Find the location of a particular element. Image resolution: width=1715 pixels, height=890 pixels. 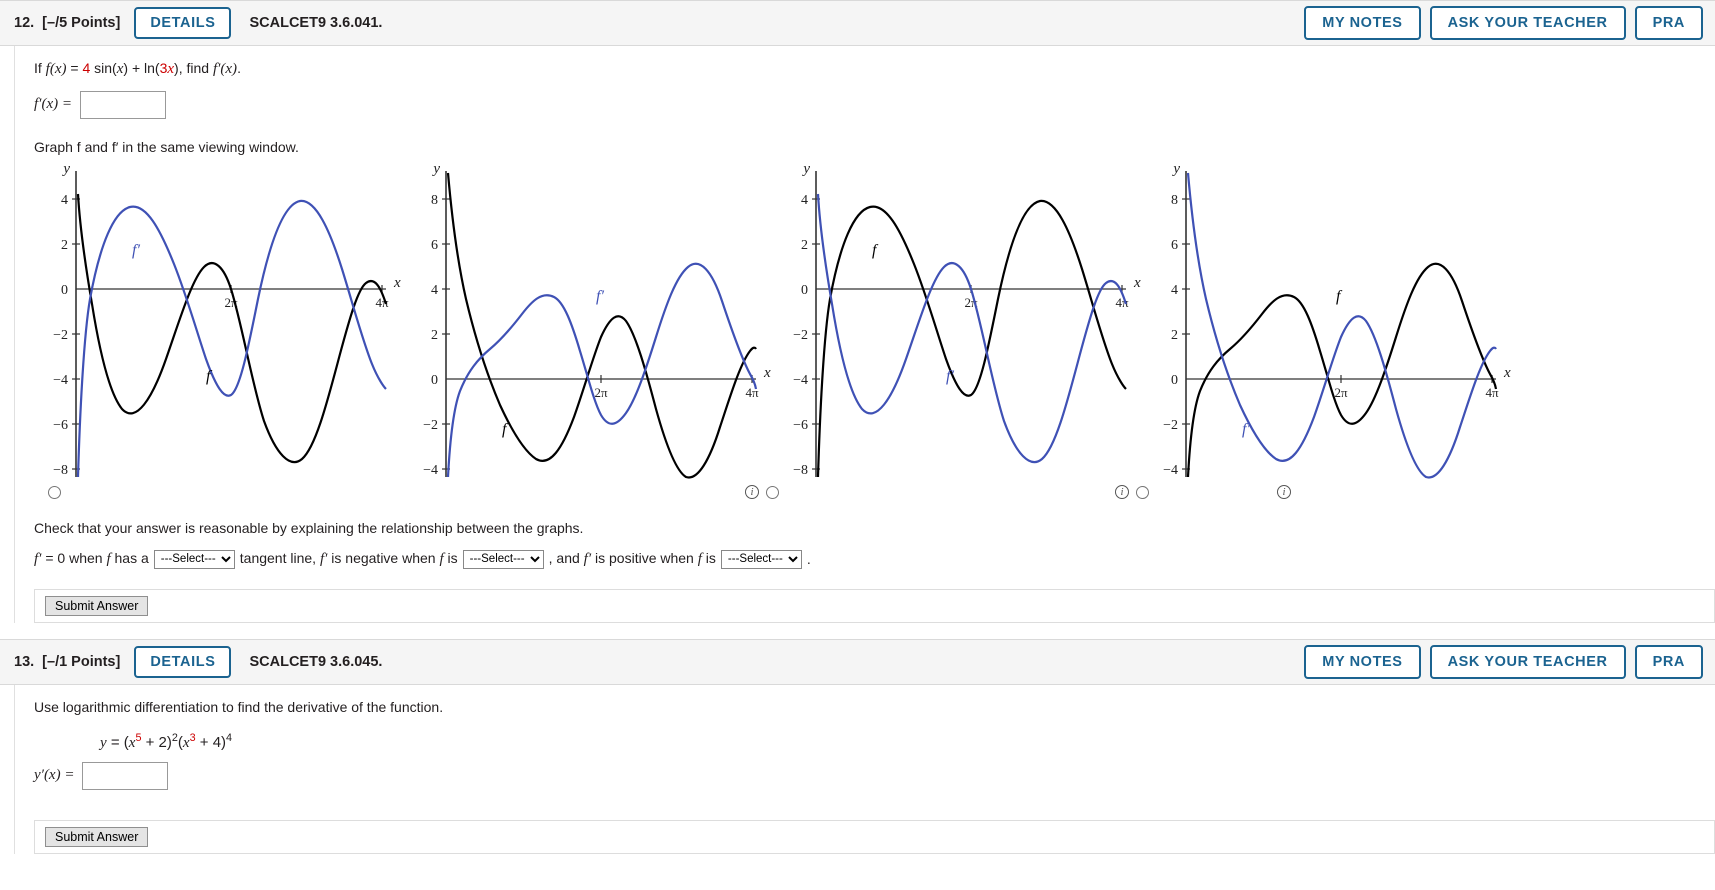

graph-option-1-svg: y x 4 2 0 −2 −4 −6 −8 2π 4π f′ f is located at coordinates (219, 321).